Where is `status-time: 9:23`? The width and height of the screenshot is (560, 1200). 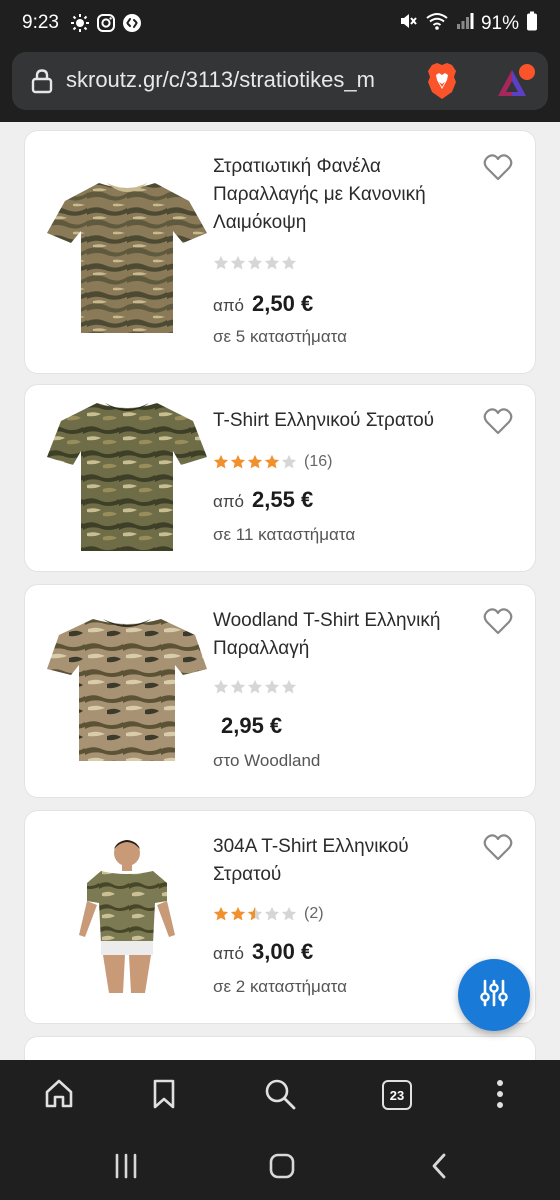 status-time: 9:23 is located at coordinates (40, 22).